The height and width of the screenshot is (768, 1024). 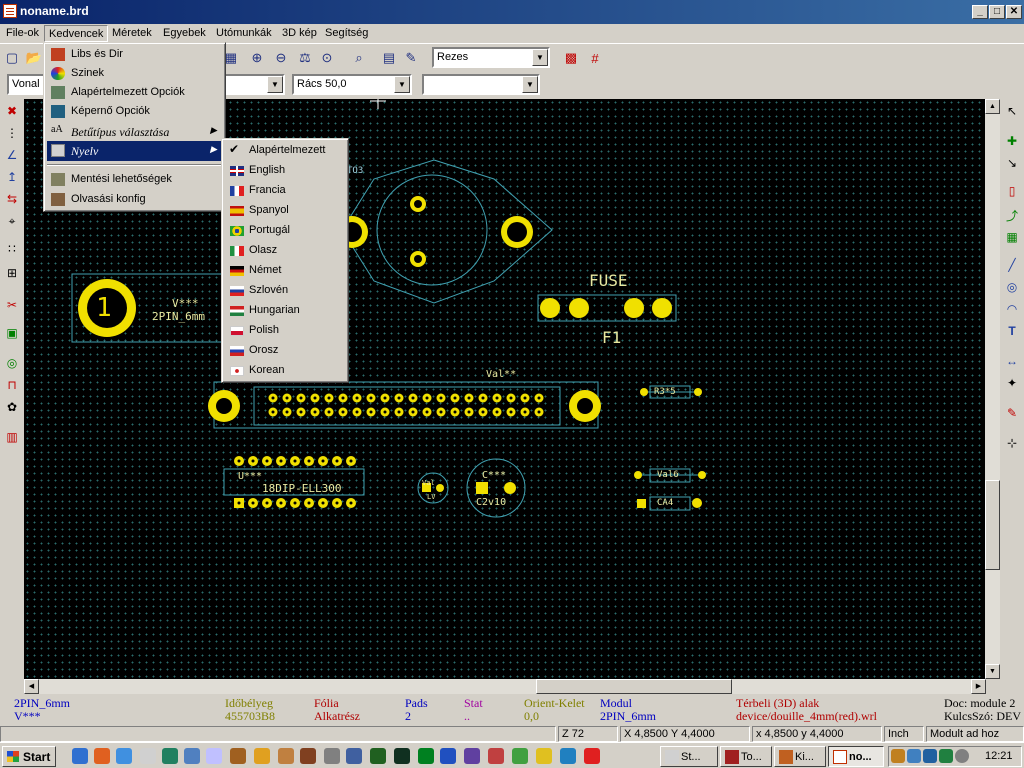 What do you see at coordinates (170, 756) in the screenshot?
I see `network-icon` at bounding box center [170, 756].